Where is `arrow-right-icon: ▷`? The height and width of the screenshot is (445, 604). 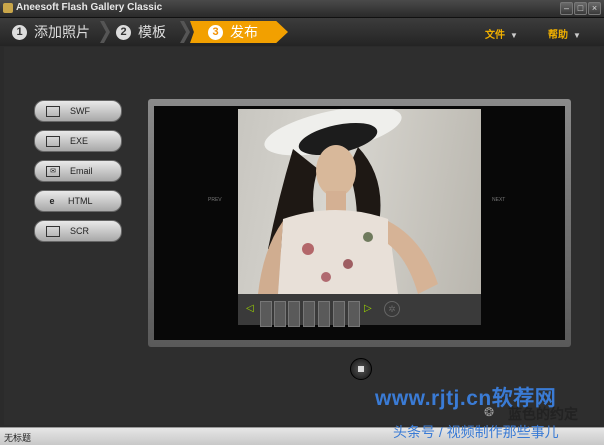
arrow-right-icon: ▷ is located at coordinates (368, 308).